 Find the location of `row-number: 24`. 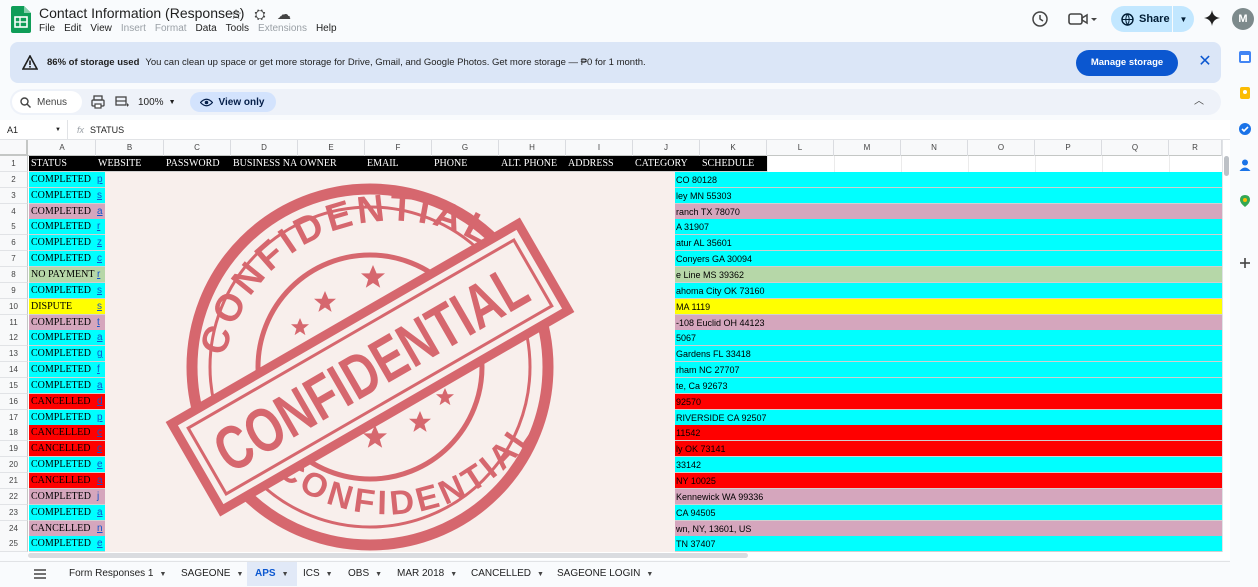

row-number: 24 is located at coordinates (14, 528).